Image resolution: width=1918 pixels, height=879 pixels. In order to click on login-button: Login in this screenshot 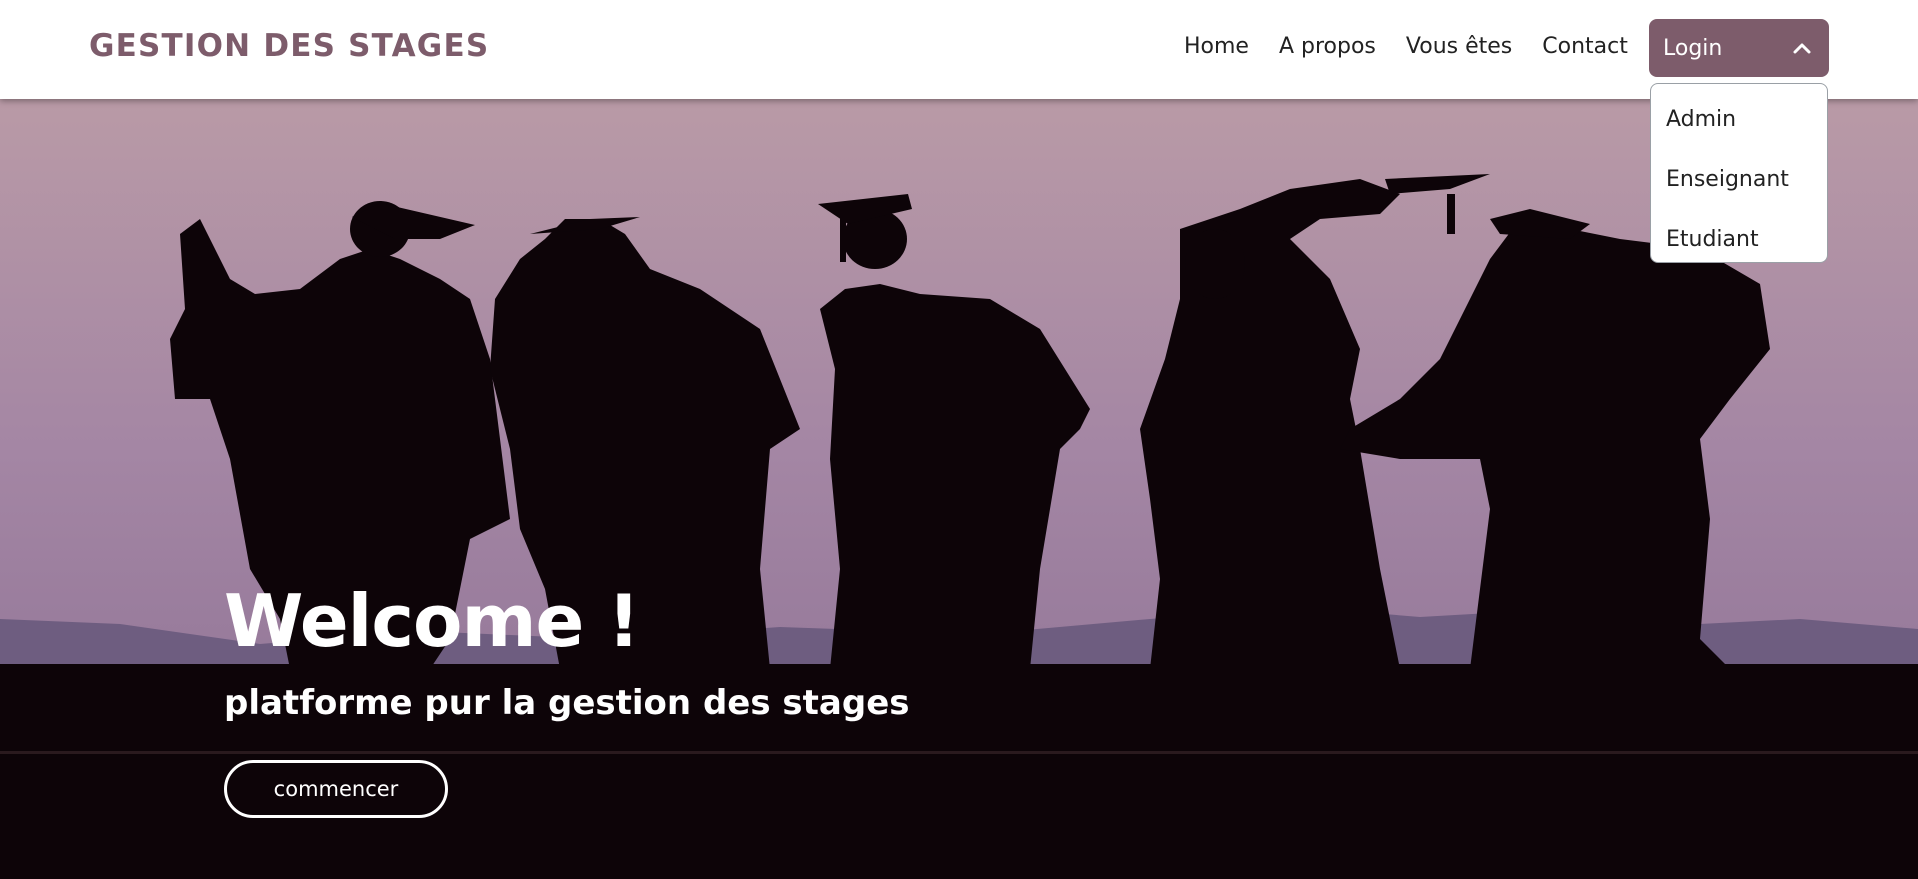, I will do `click(1739, 48)`.